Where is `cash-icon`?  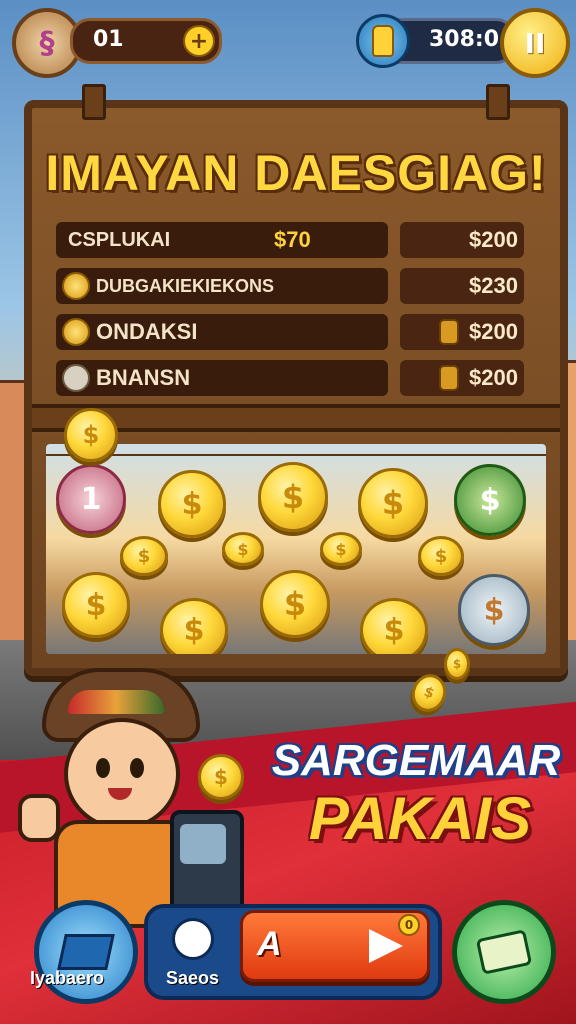 cash-icon is located at coordinates (504, 952).